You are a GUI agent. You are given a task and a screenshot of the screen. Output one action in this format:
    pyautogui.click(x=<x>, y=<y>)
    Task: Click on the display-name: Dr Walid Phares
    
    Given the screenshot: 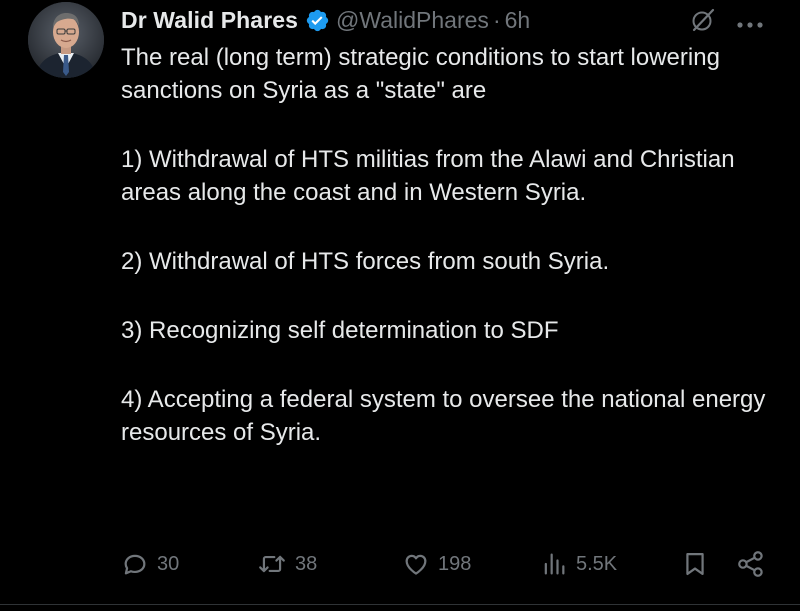 What is the action you would take?
    pyautogui.click(x=209, y=20)
    